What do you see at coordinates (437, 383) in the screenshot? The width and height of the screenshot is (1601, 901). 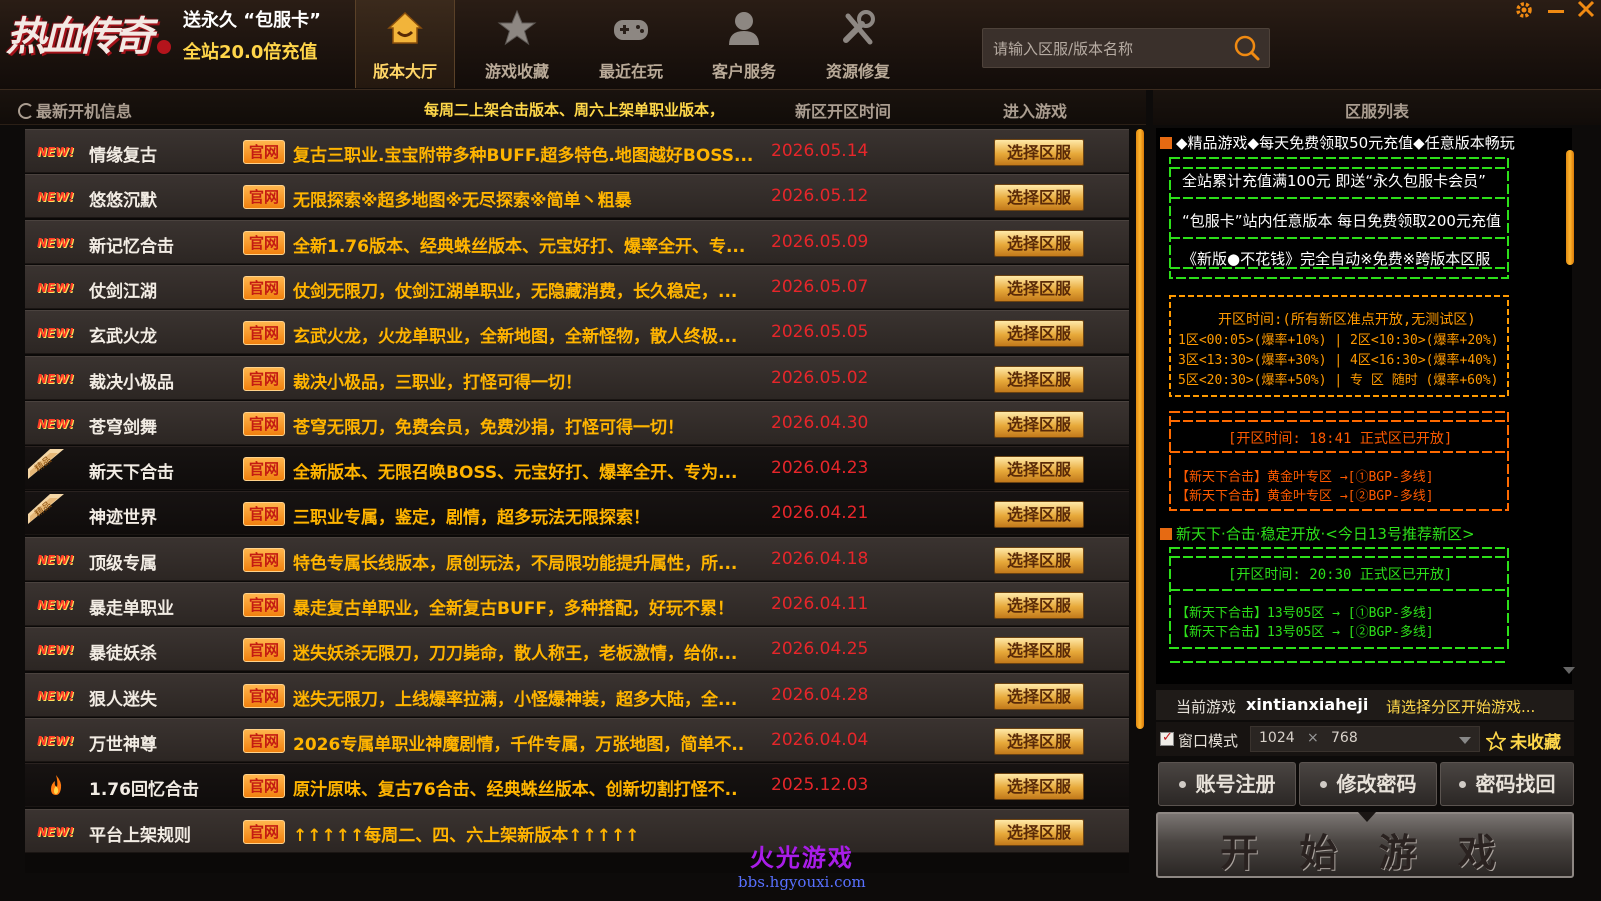 I see `game-description: 裁决小极品，三职业，打怪可得一切！` at bounding box center [437, 383].